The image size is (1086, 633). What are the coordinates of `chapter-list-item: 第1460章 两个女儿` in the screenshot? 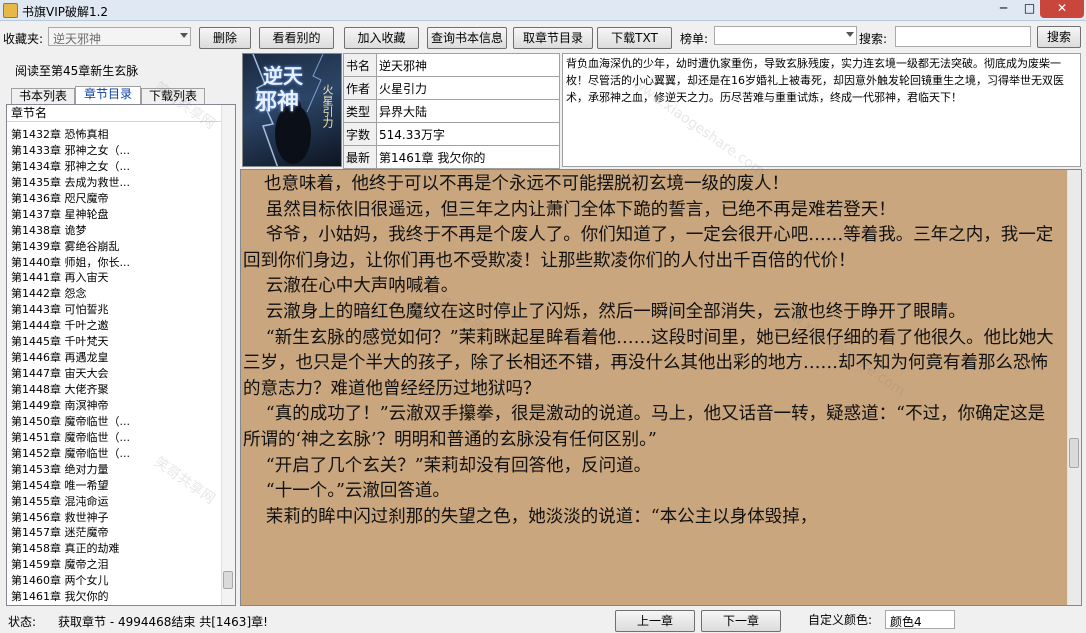 It's located at (117, 581).